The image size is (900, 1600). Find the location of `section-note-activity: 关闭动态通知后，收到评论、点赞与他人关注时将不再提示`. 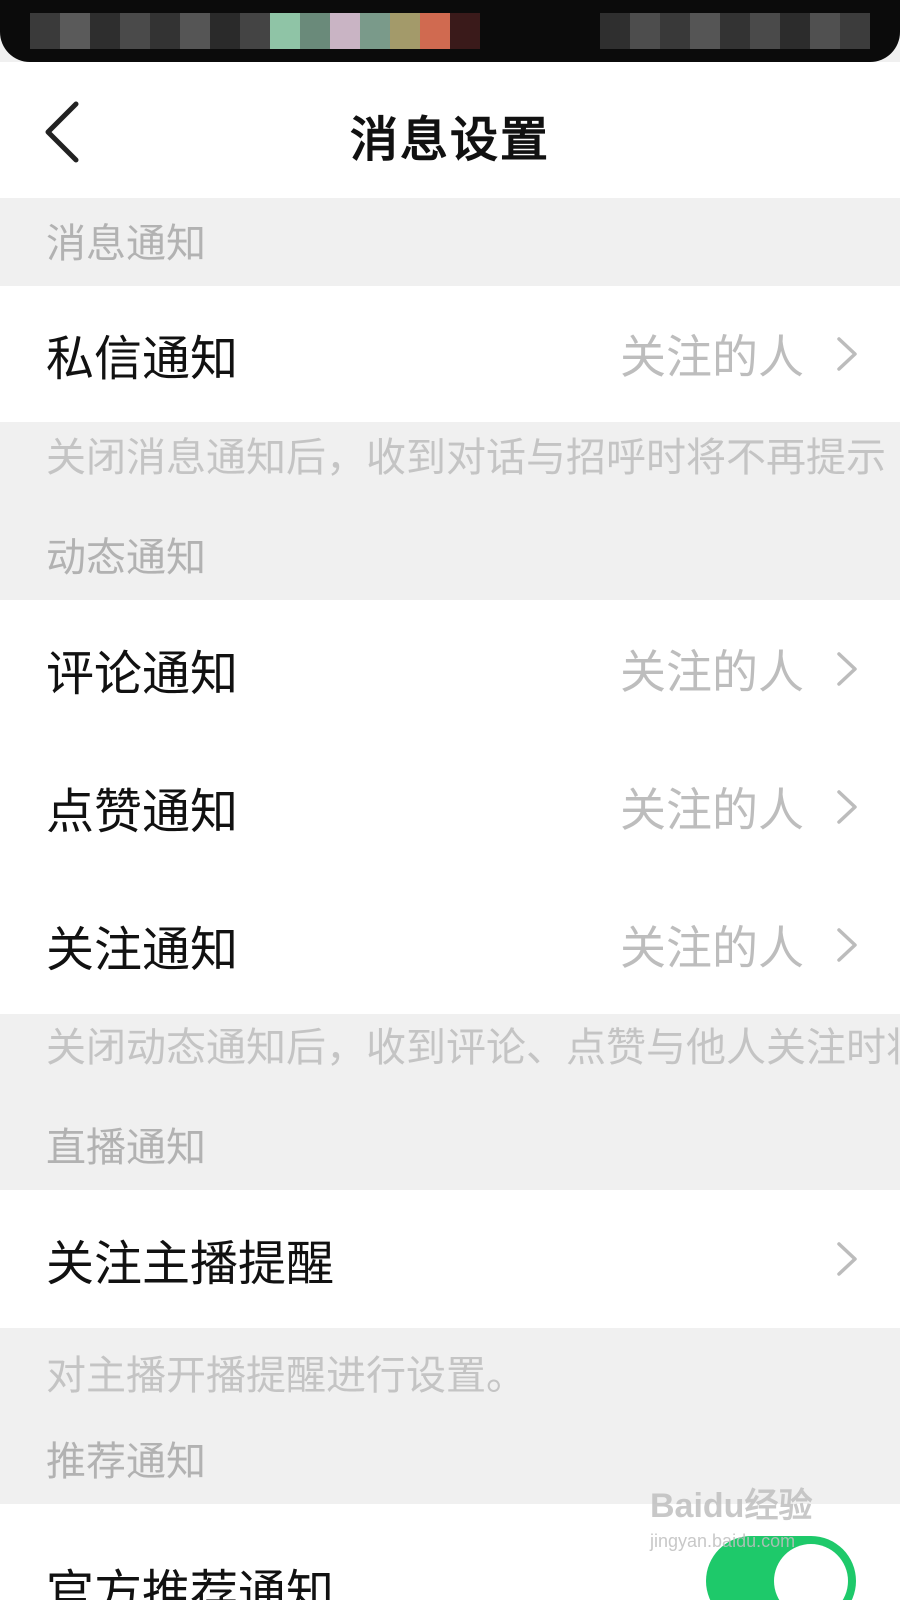

section-note-activity: 关闭动态通知后，收到评论、点赞与他人关注时将不再提示 is located at coordinates (473, 1048).